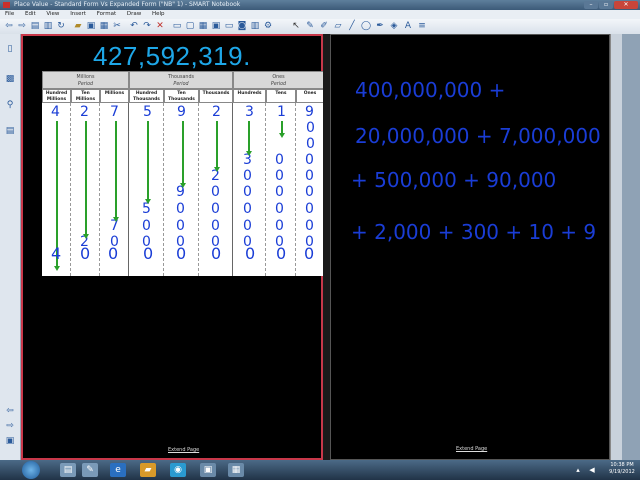 This screenshot has height=480, width=640. Describe the element at coordinates (190, 26) in the screenshot. I see `full-screen-icon: ▢` at that location.